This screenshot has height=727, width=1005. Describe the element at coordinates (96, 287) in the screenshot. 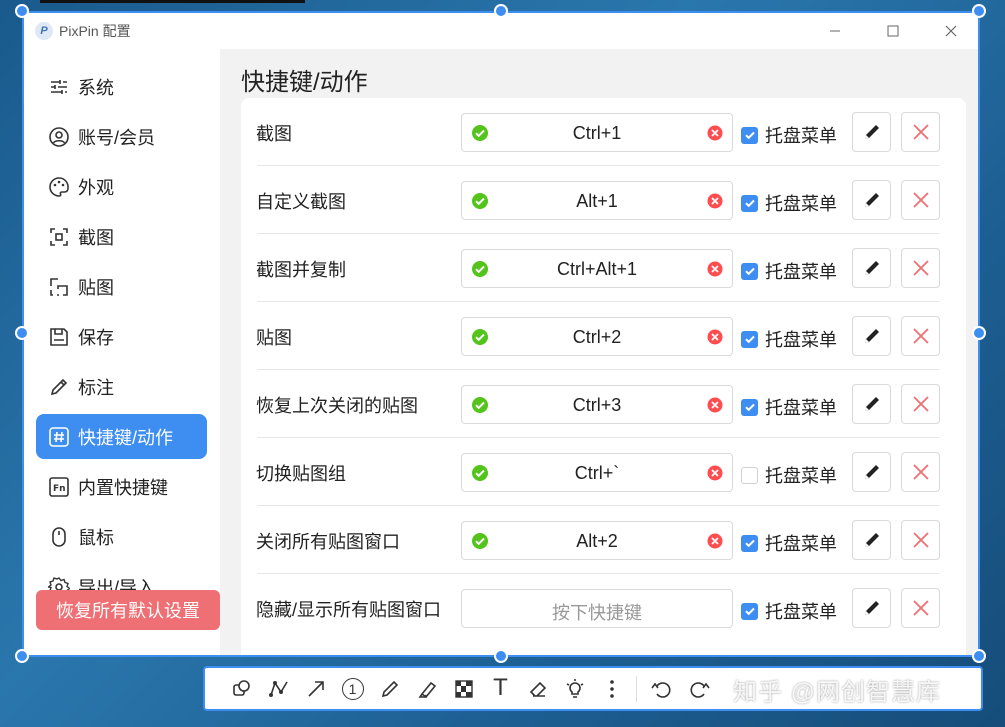

I see `sidebar-item-label: 贴图` at that location.